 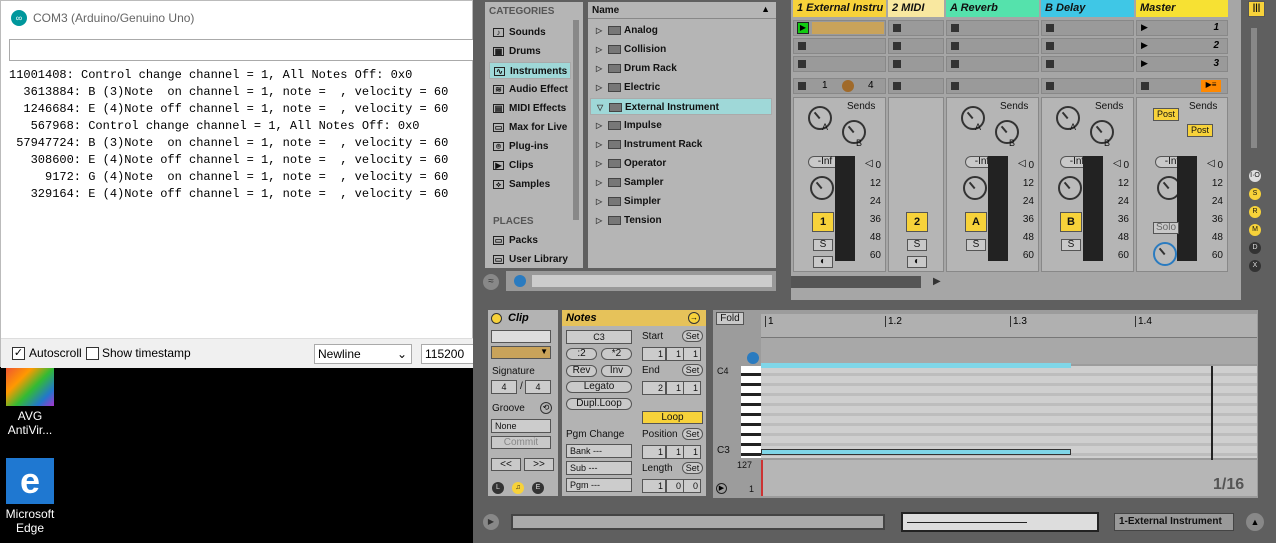 I want to click on browser-item-collision: ▷ Collision, so click(x=681, y=49).